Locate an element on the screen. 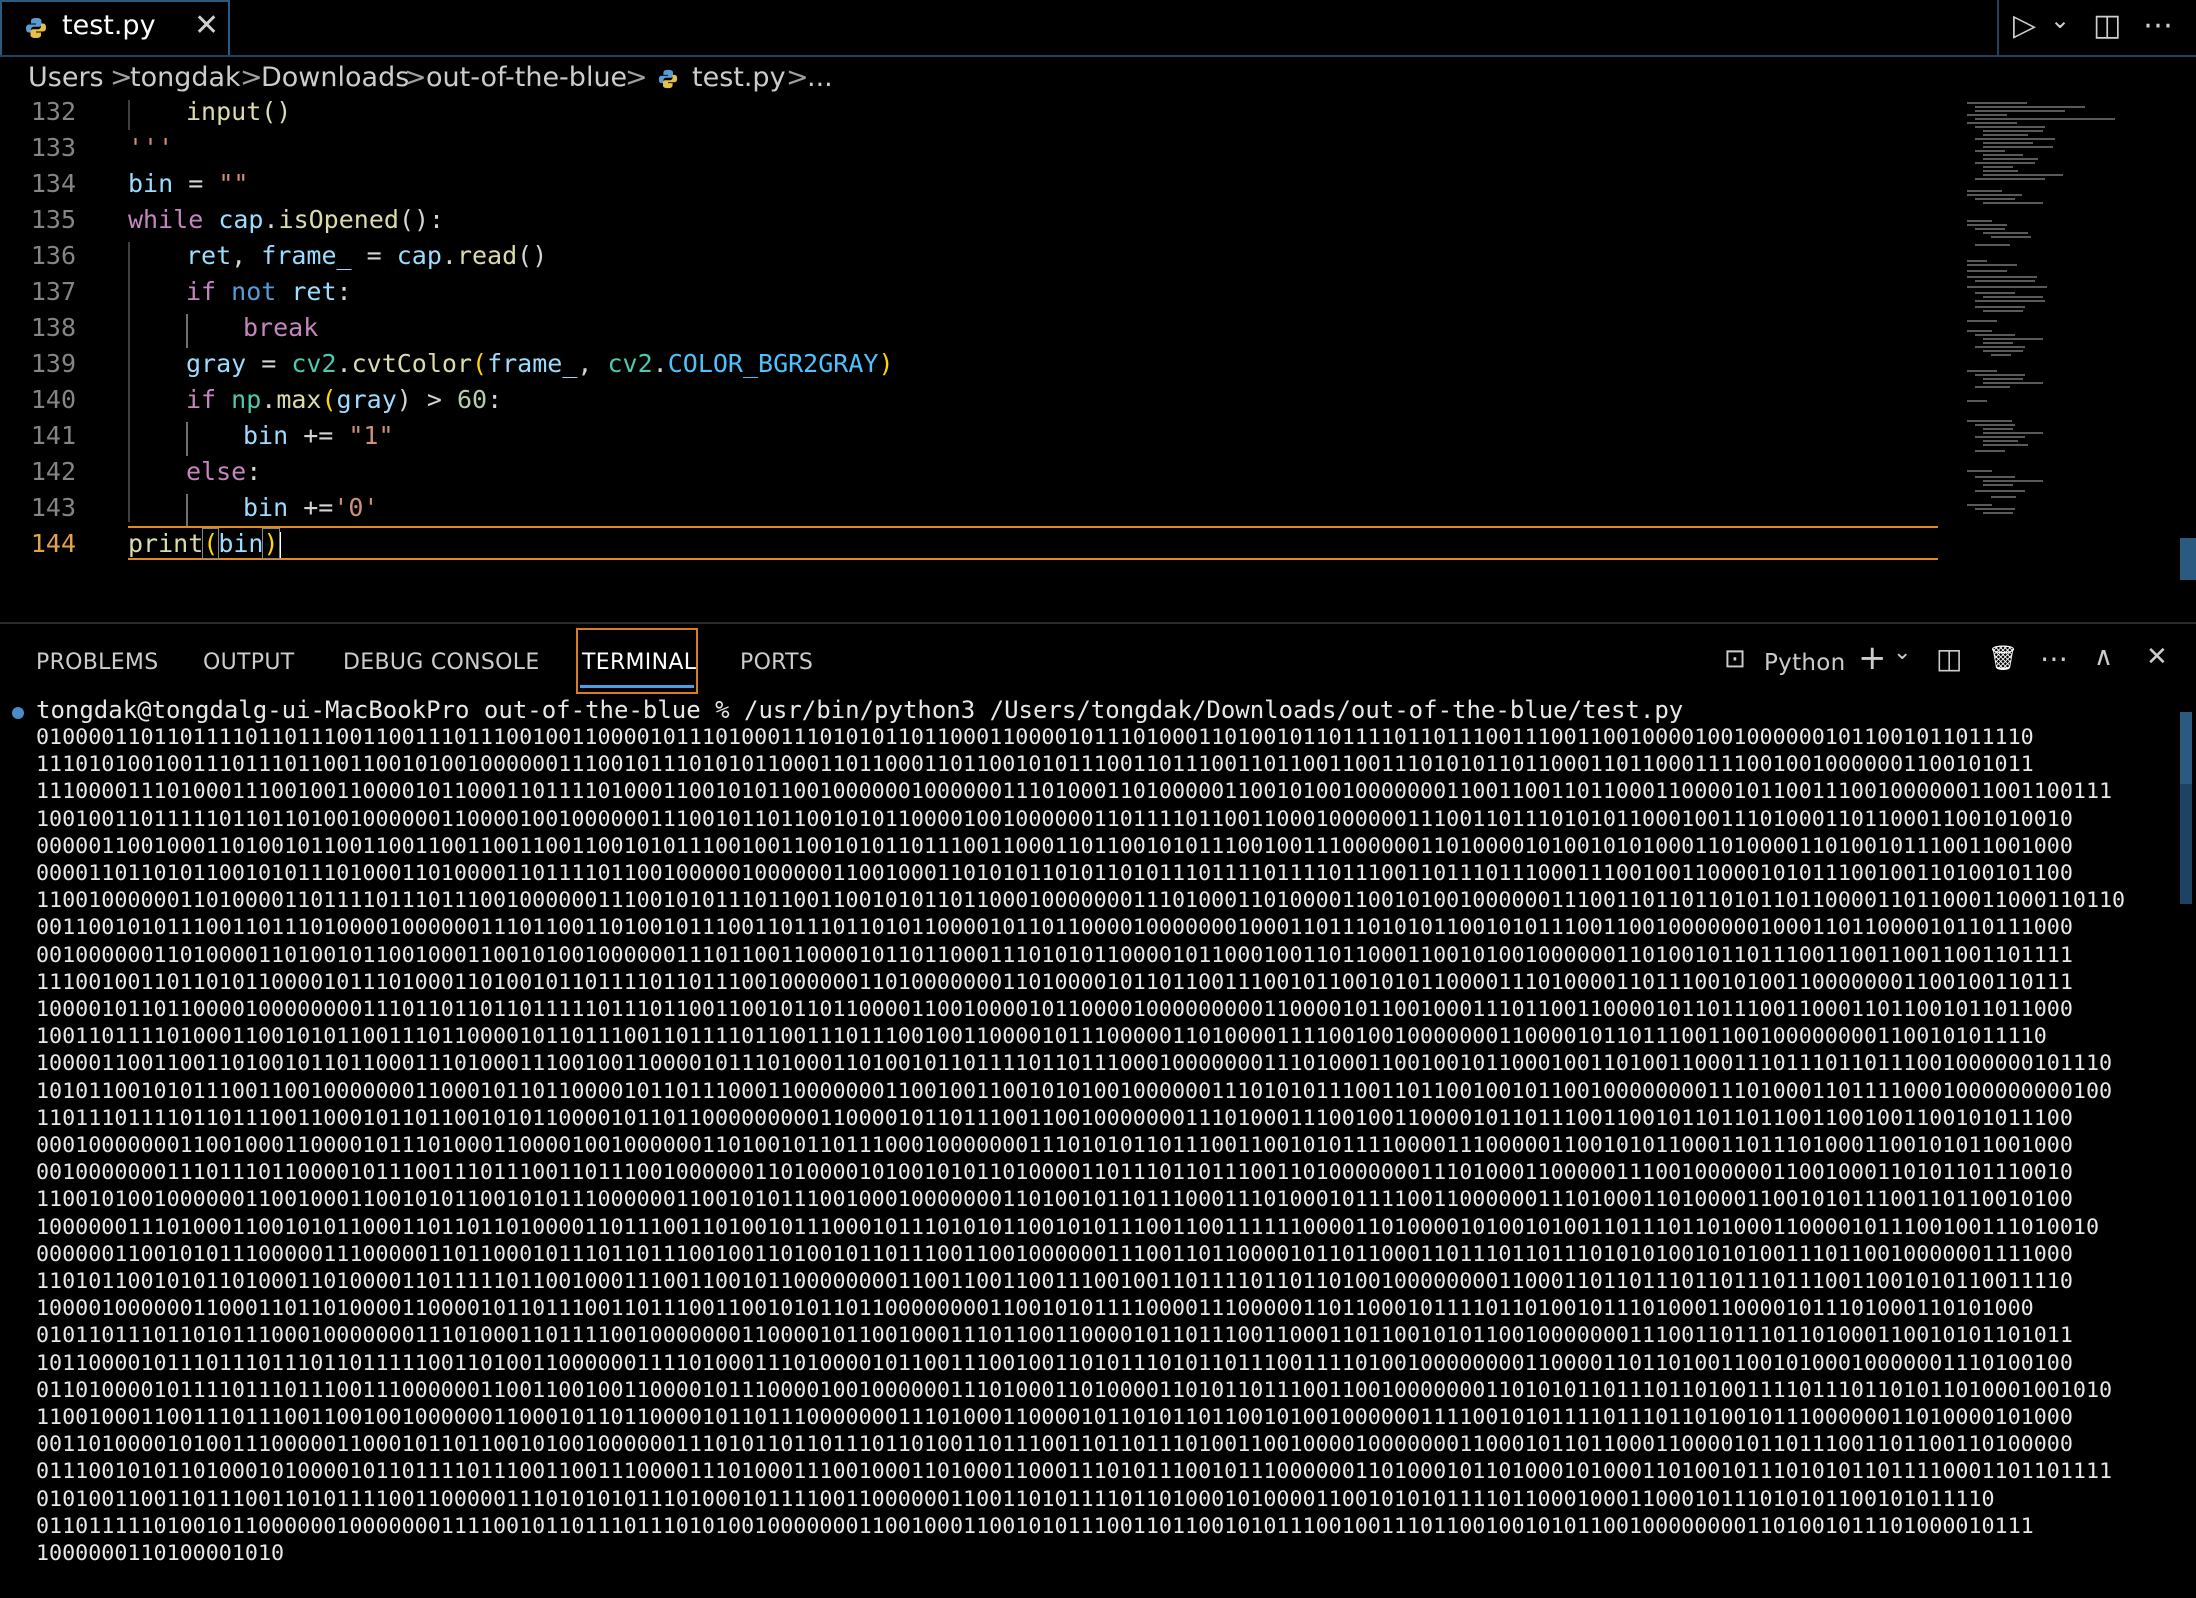  code-token: frame_ is located at coordinates (532, 363).